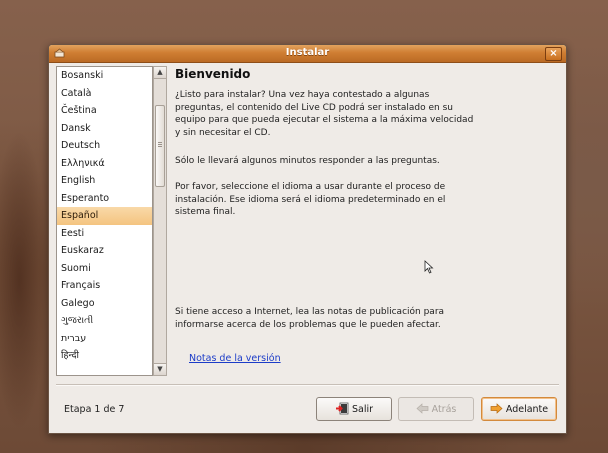 The width and height of the screenshot is (608, 453). Describe the element at coordinates (24, 280) in the screenshot. I see `wallpaper-art` at that location.